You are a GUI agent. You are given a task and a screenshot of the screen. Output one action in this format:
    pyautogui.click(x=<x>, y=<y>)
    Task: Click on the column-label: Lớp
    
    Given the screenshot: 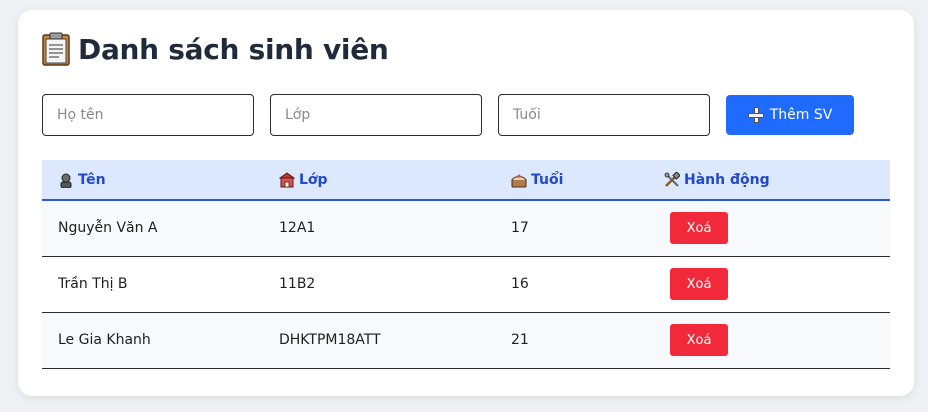 What is the action you would take?
    pyautogui.click(x=313, y=179)
    